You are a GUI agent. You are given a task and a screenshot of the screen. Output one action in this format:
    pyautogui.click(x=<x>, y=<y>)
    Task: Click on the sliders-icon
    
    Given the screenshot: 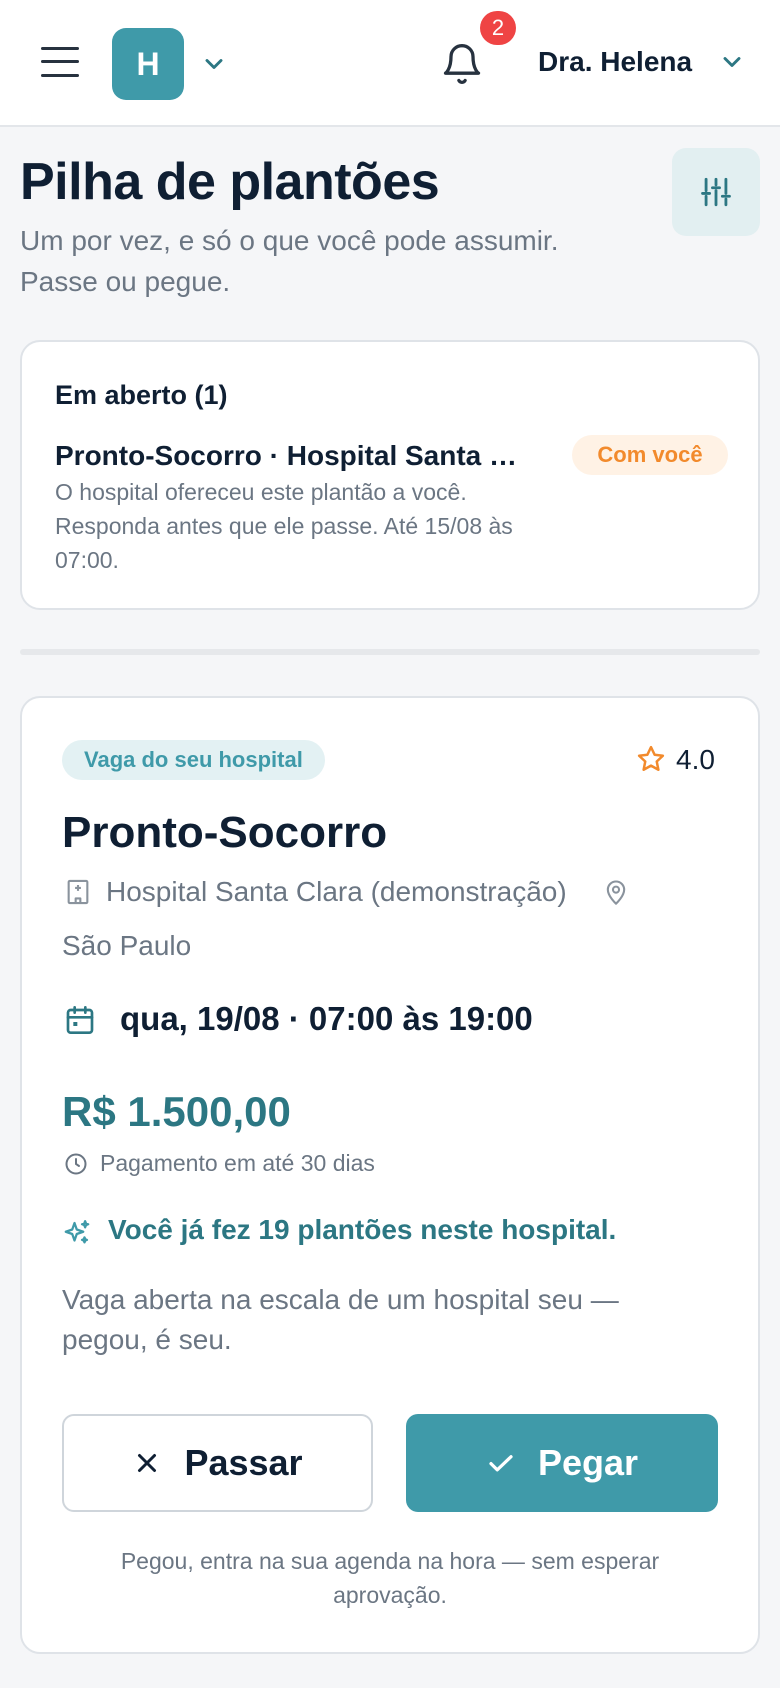 What is the action you would take?
    pyautogui.click(x=716, y=192)
    